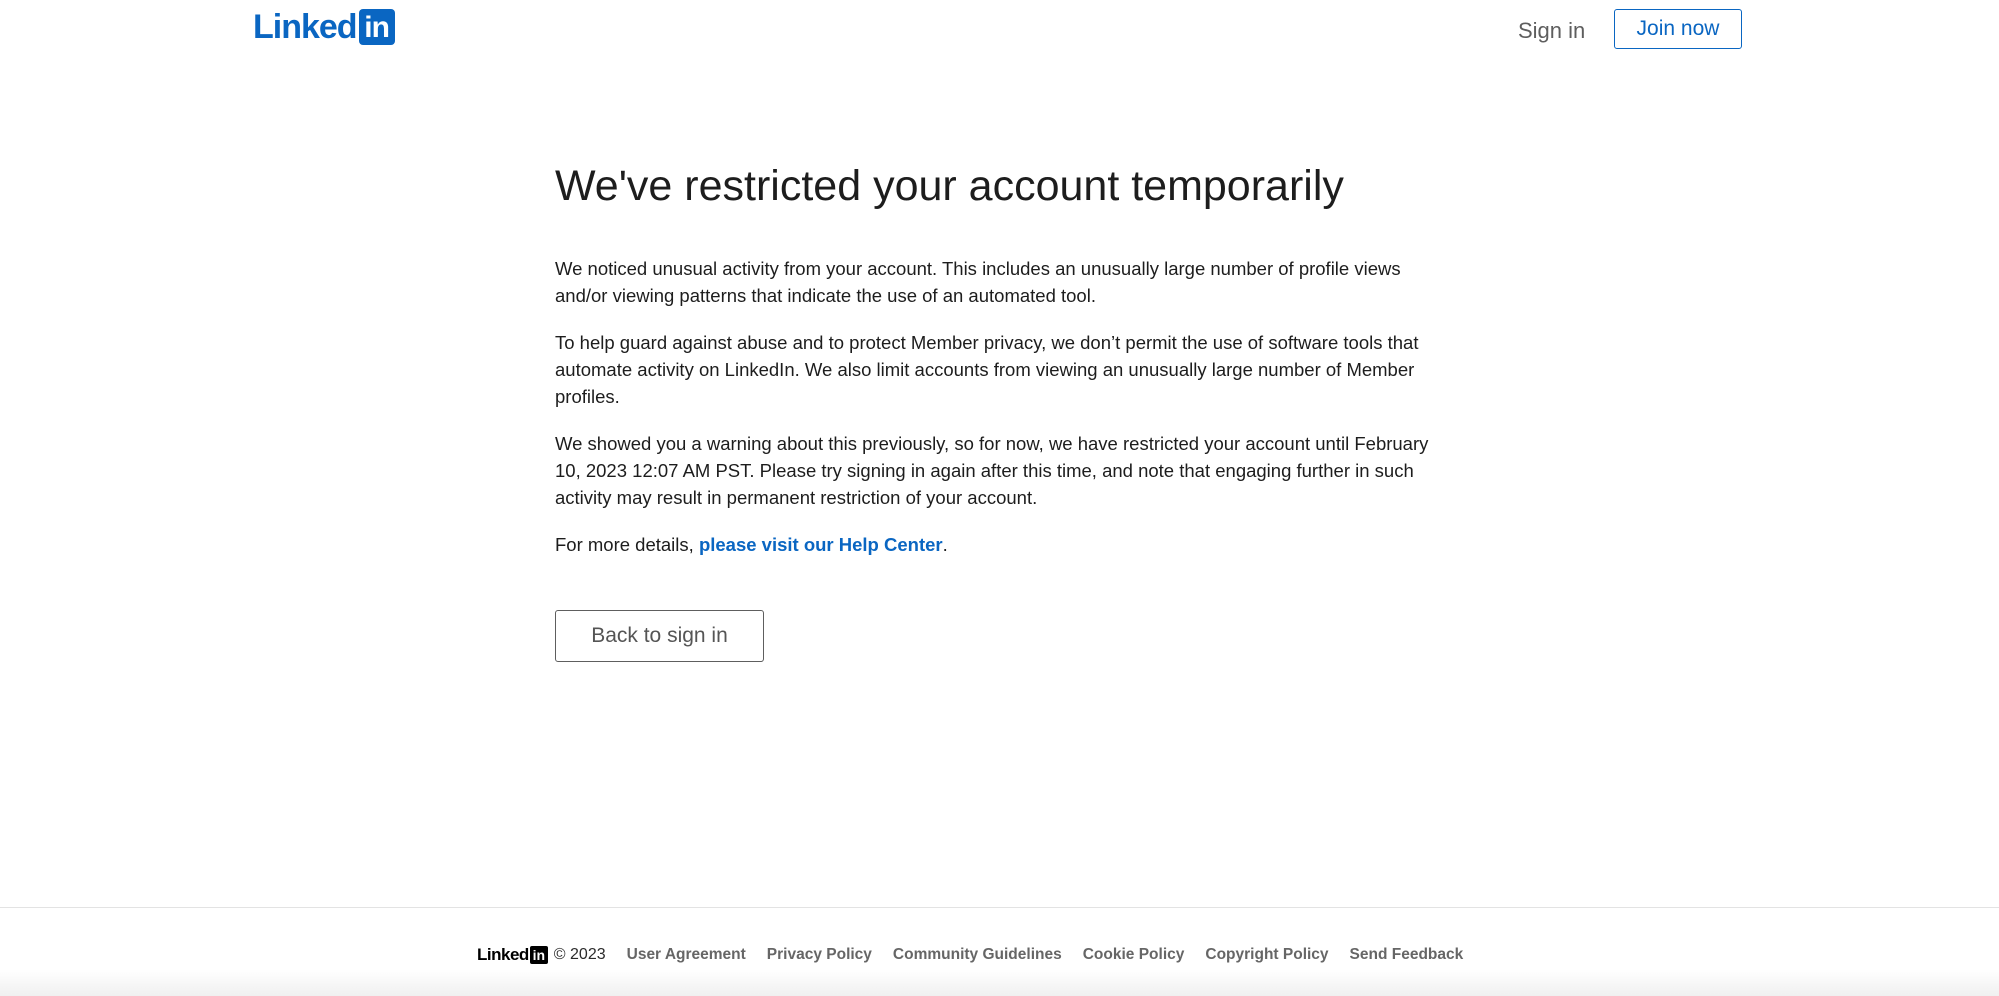  I want to click on footer-link-cookie-policy: Cookie Policy, so click(1134, 955).